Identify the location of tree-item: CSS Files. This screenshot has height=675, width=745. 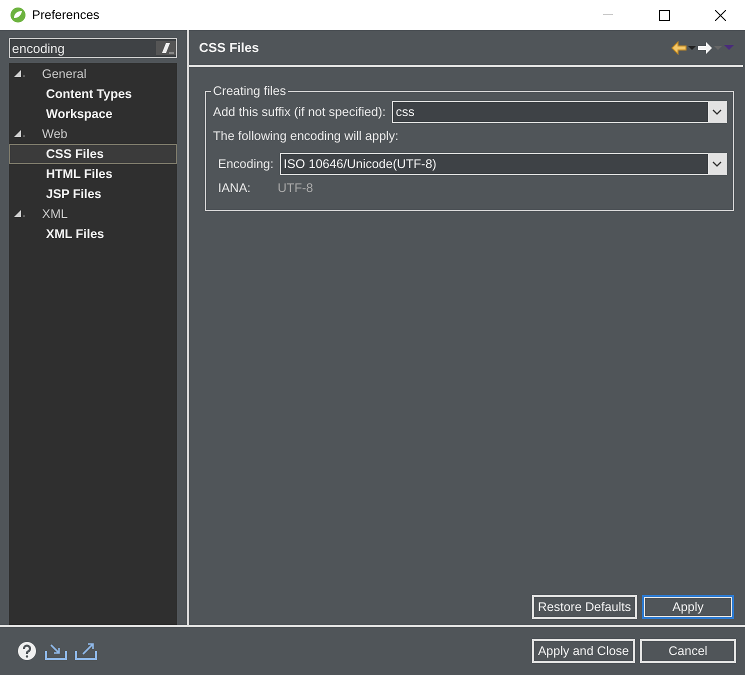
(93, 154).